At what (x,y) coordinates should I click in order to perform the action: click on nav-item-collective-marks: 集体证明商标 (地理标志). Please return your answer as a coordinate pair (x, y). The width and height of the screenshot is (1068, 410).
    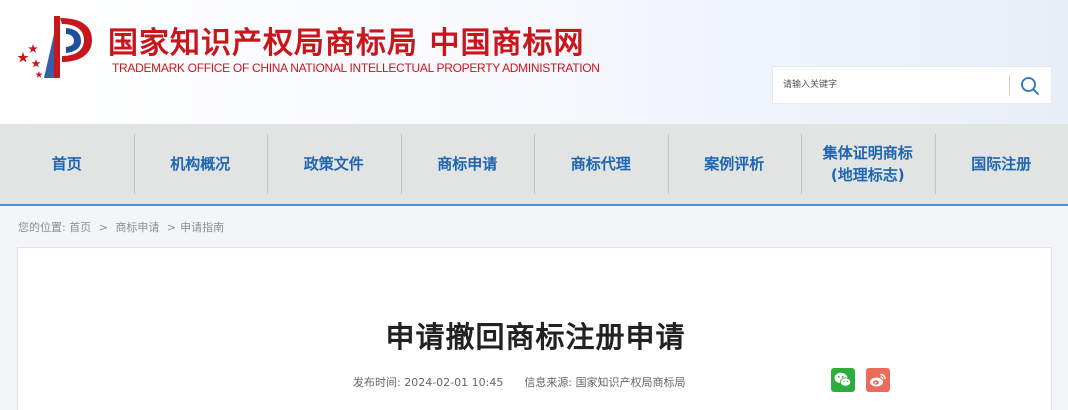
    Looking at the image, I should click on (868, 164).